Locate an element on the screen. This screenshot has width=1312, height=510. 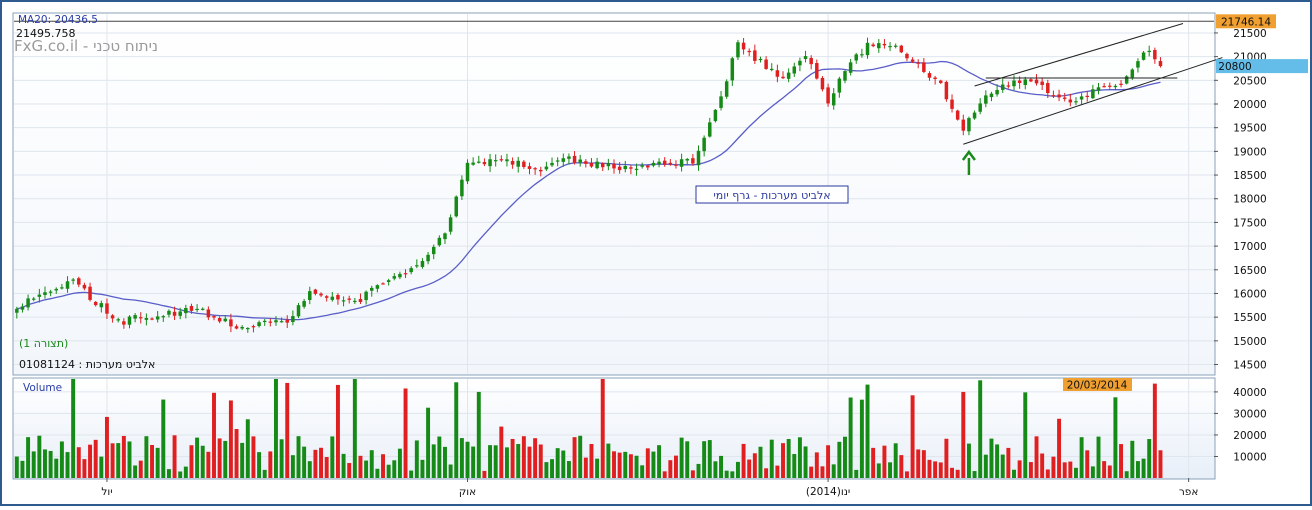
price-tick-label: 16500 is located at coordinates (1249, 271).